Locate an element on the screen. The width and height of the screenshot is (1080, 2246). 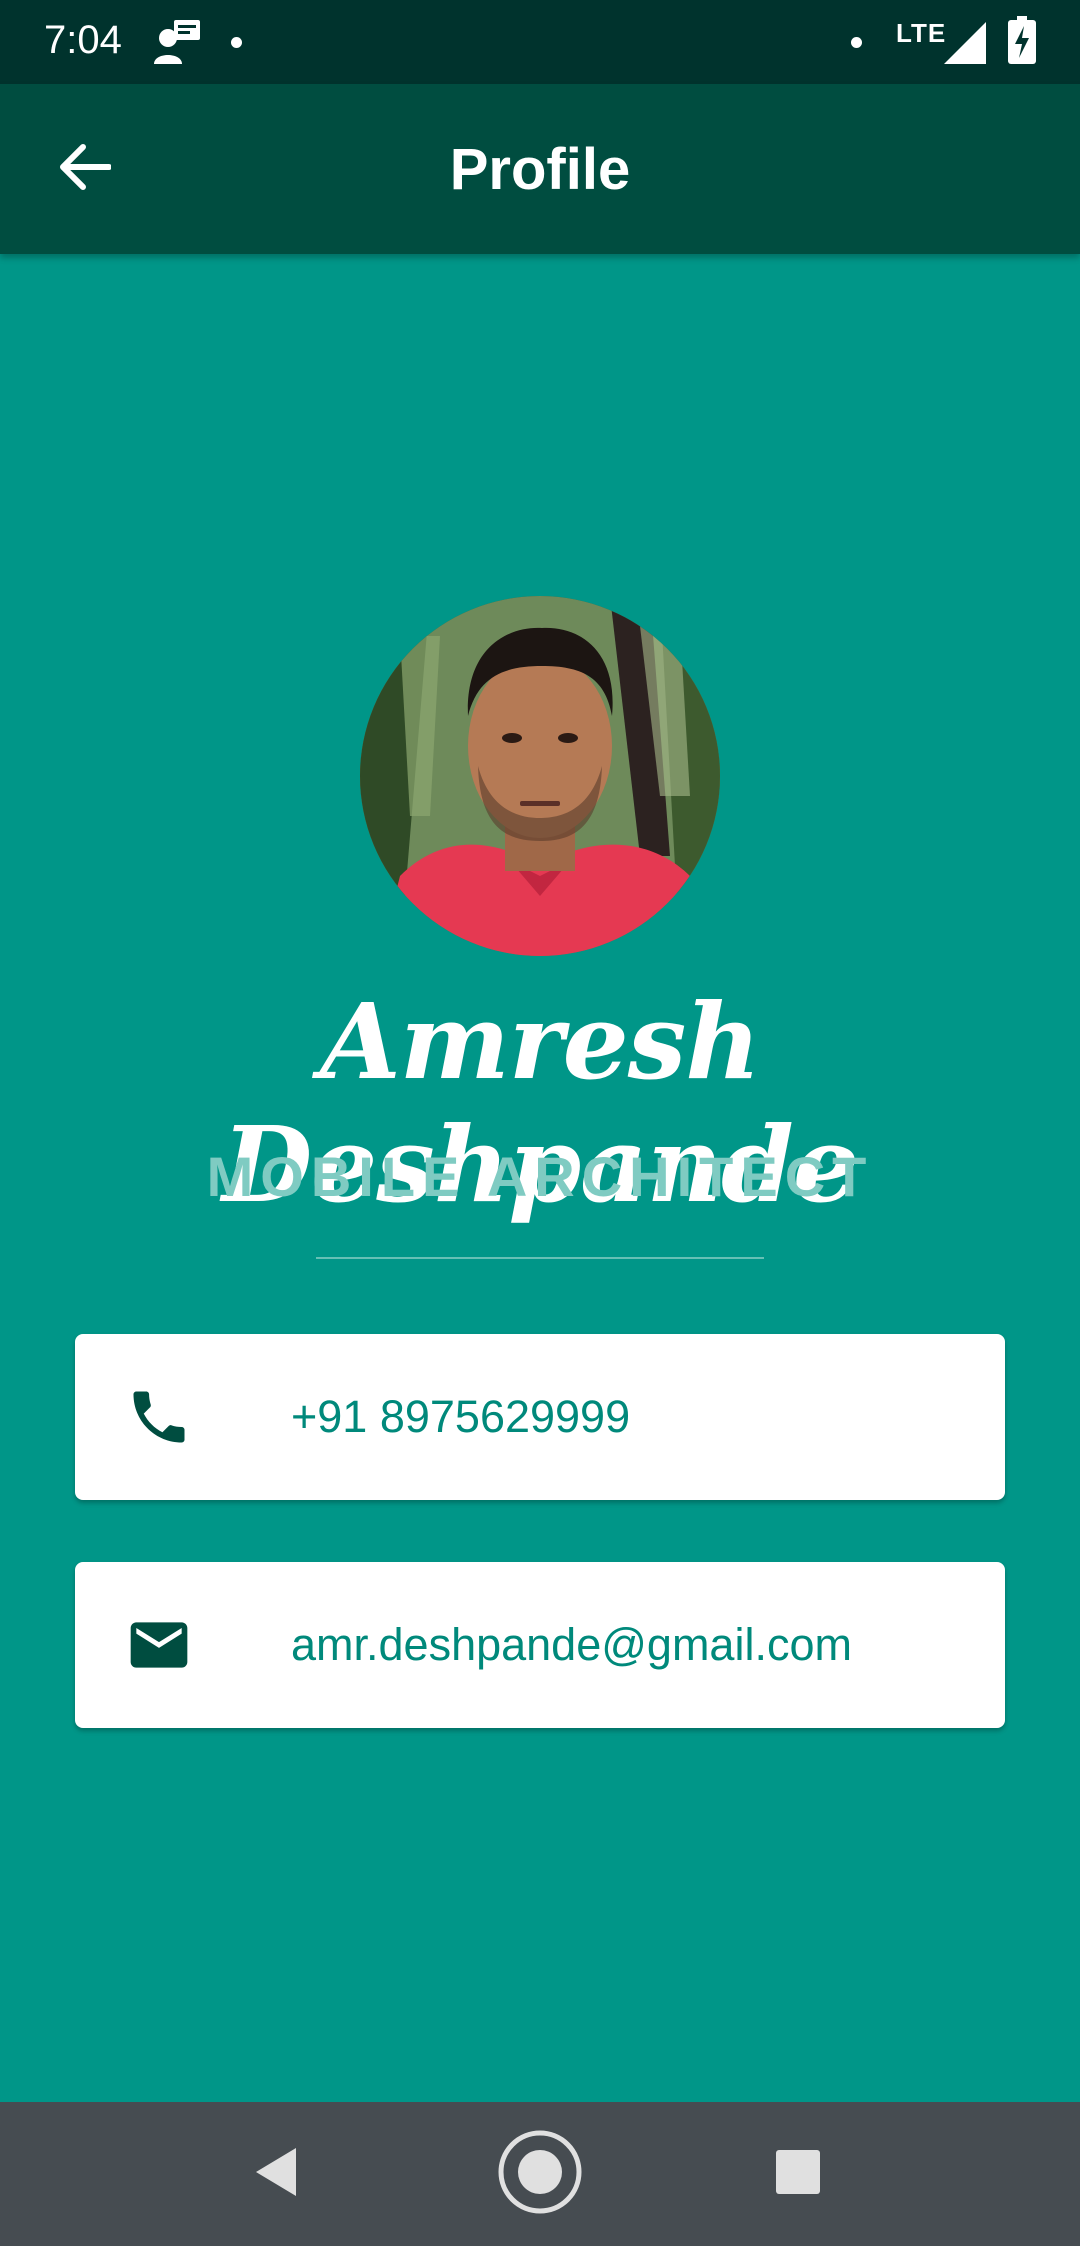
nav-recents-button is located at coordinates (798, 2174).